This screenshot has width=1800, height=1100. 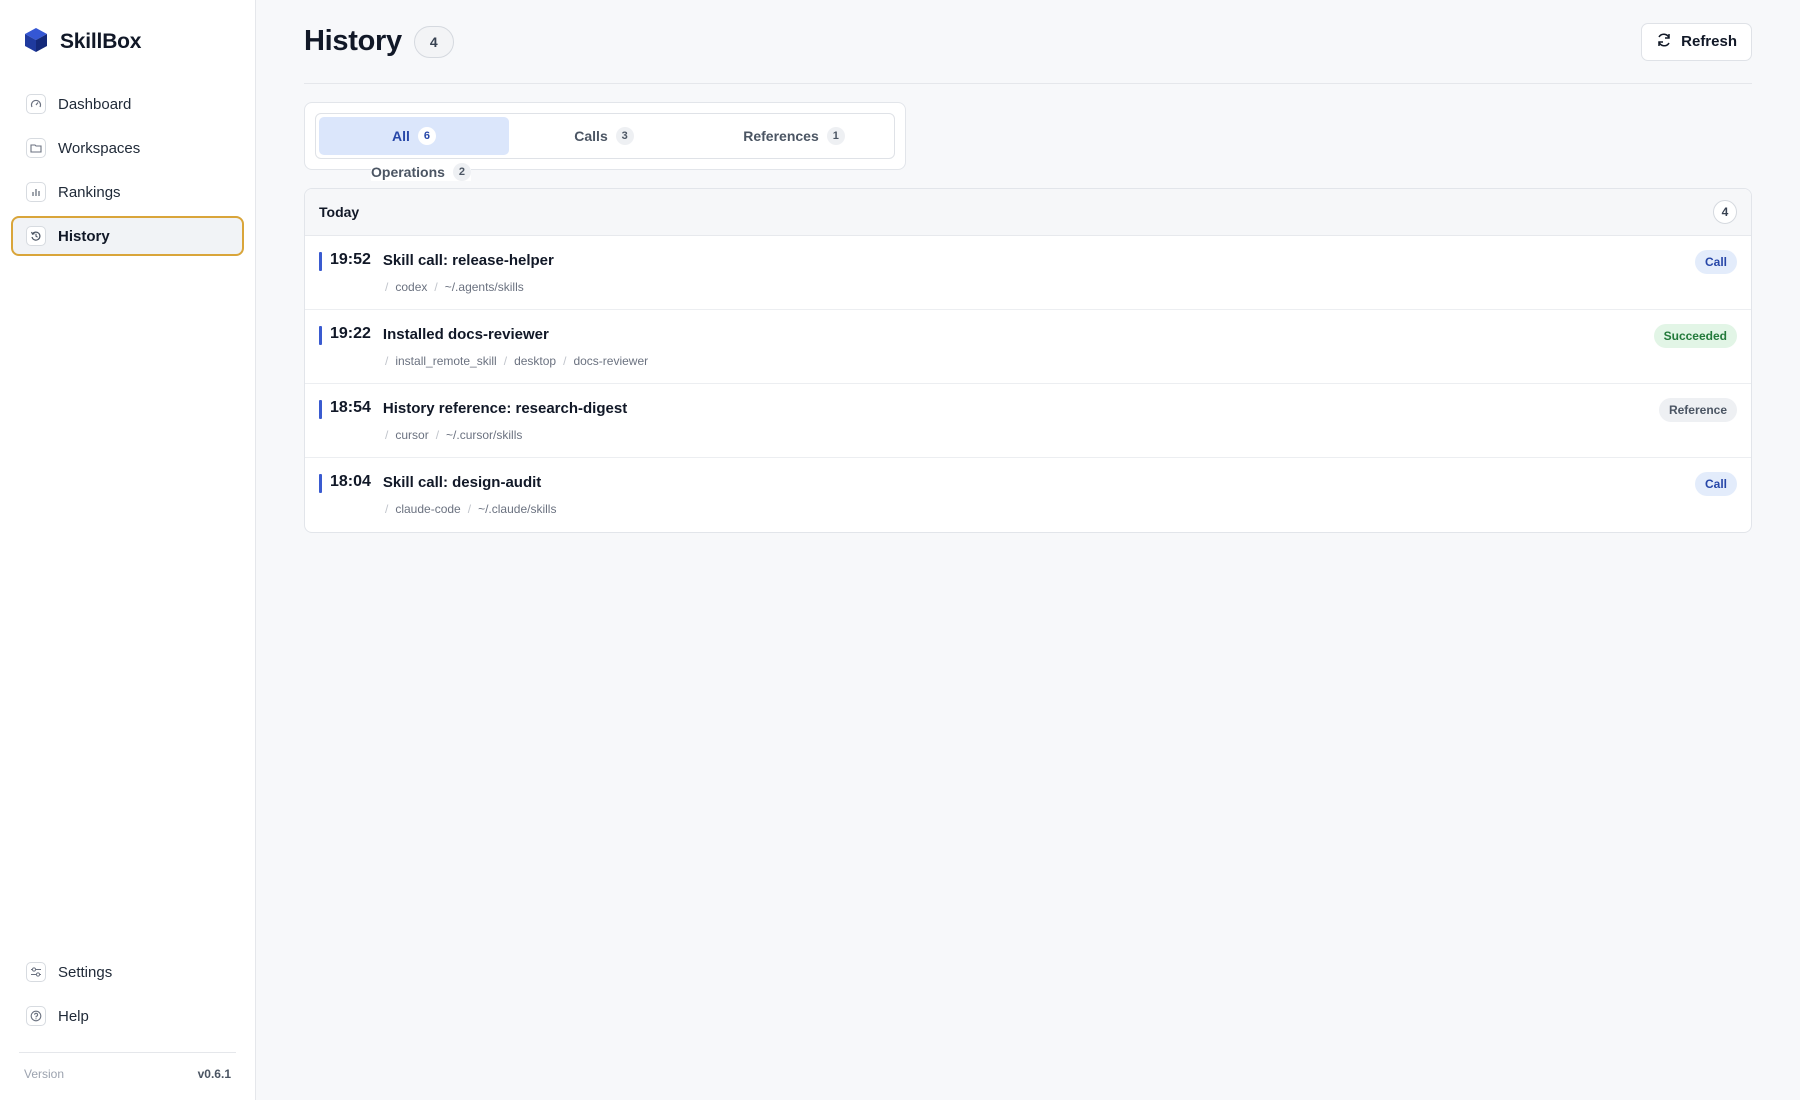 I want to click on brand: SkillBox, so click(x=127, y=29).